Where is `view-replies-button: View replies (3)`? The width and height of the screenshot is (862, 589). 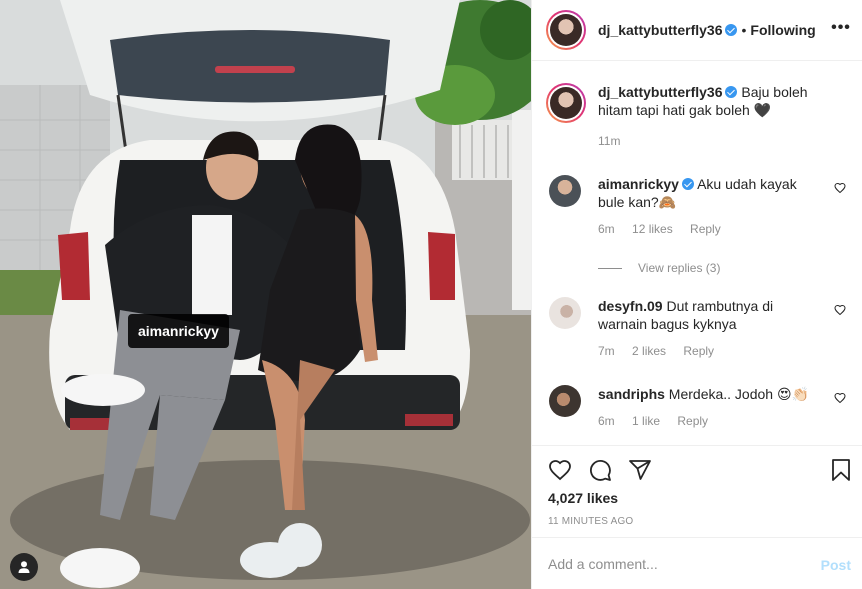 view-replies-button: View replies (3) is located at coordinates (659, 268).